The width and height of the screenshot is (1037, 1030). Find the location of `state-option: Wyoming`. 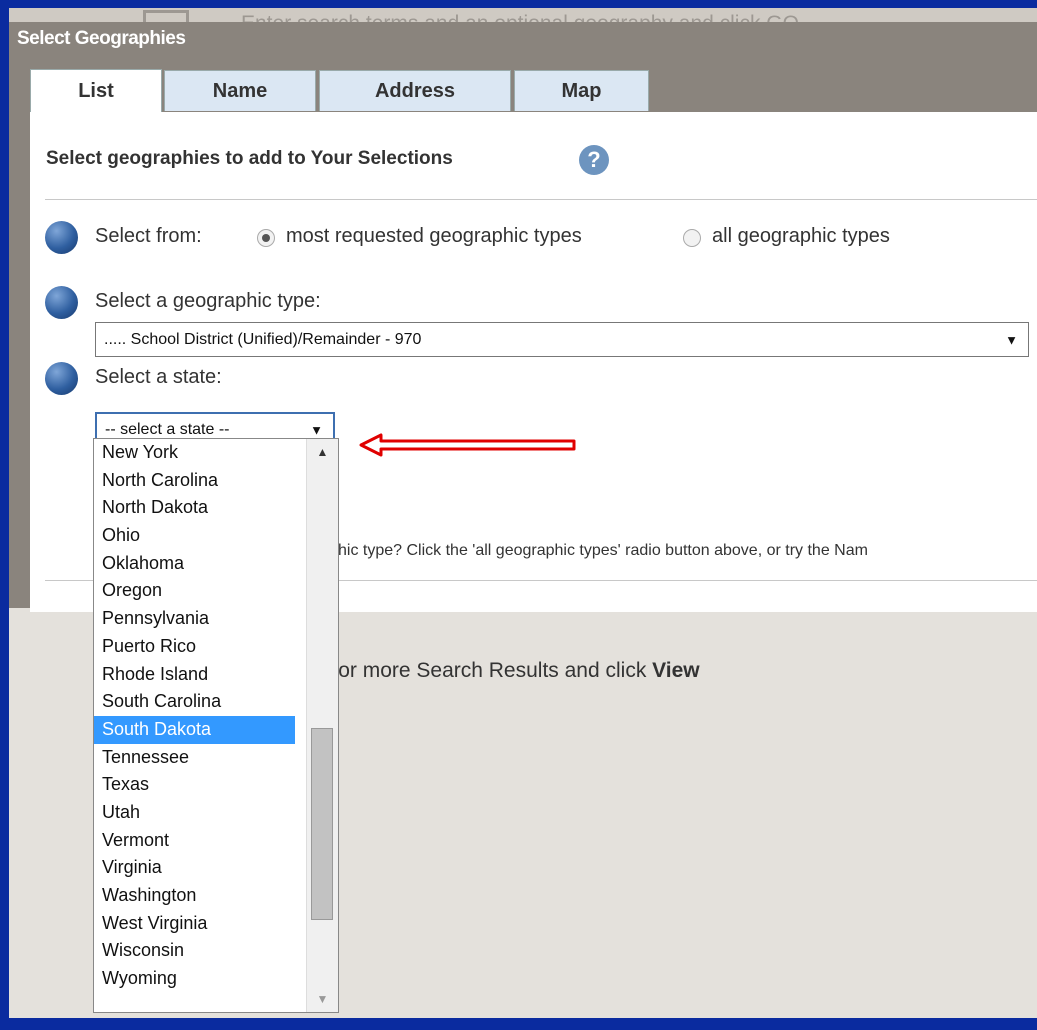

state-option: Wyoming is located at coordinates (194, 979).